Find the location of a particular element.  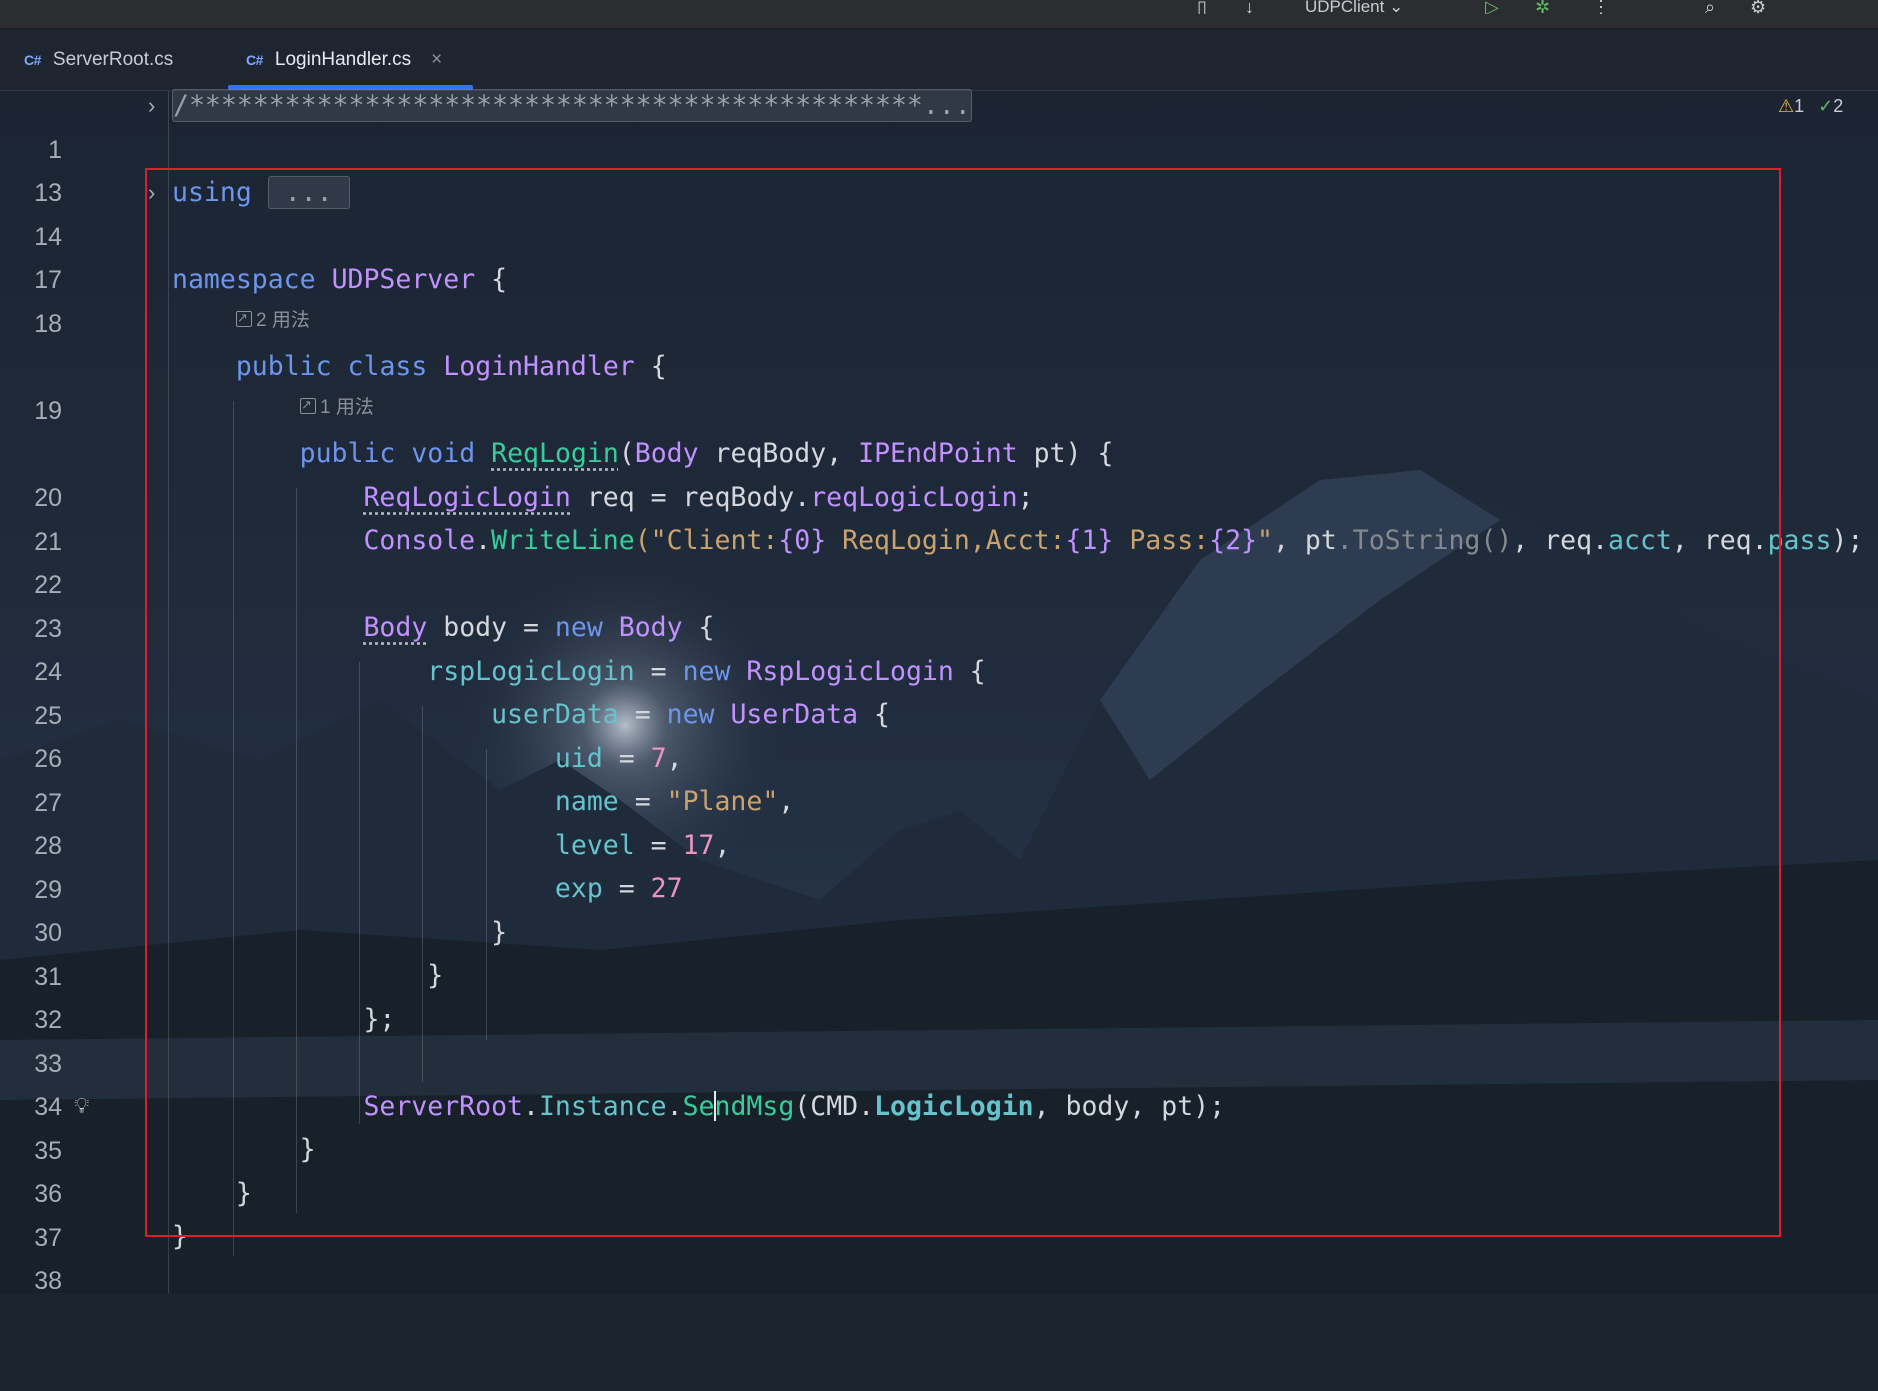

line-number: 19 is located at coordinates (48, 411).